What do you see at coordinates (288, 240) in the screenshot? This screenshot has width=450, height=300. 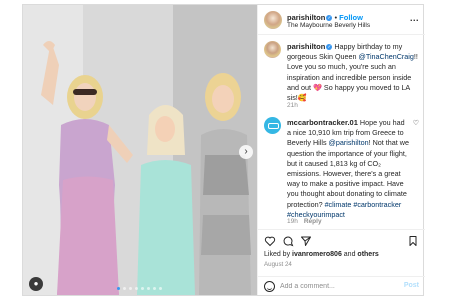 I see `comment-icon` at bounding box center [288, 240].